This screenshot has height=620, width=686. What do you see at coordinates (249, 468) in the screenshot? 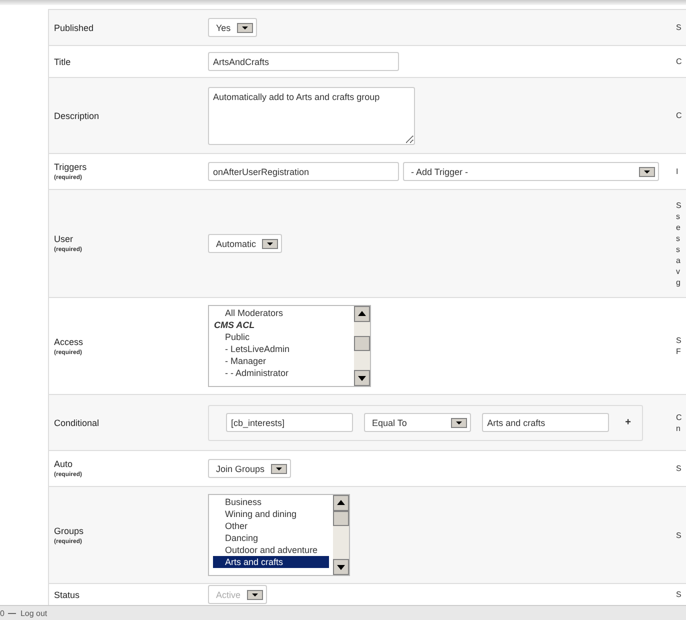
I see `dropdown-select: Join Groups` at bounding box center [249, 468].